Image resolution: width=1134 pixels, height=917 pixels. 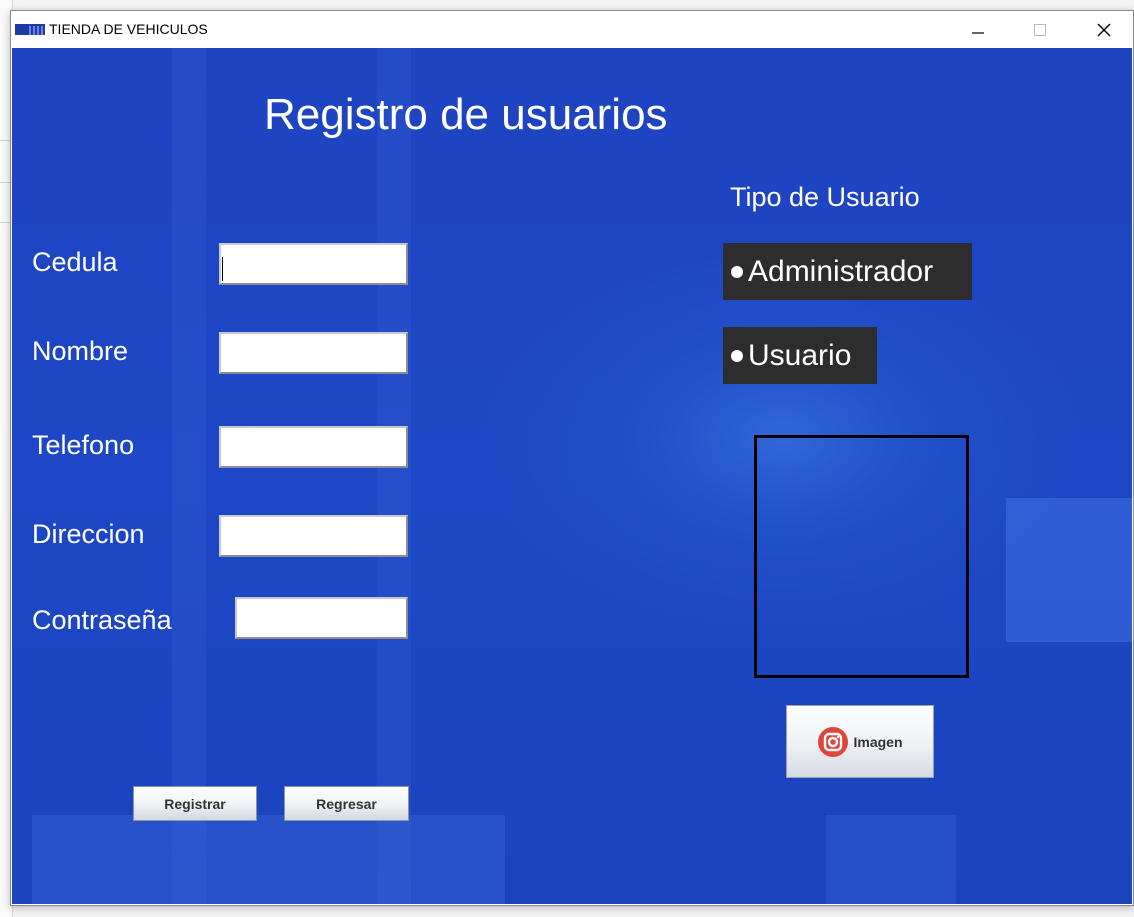 I want to click on cedula-input, so click(x=313, y=264).